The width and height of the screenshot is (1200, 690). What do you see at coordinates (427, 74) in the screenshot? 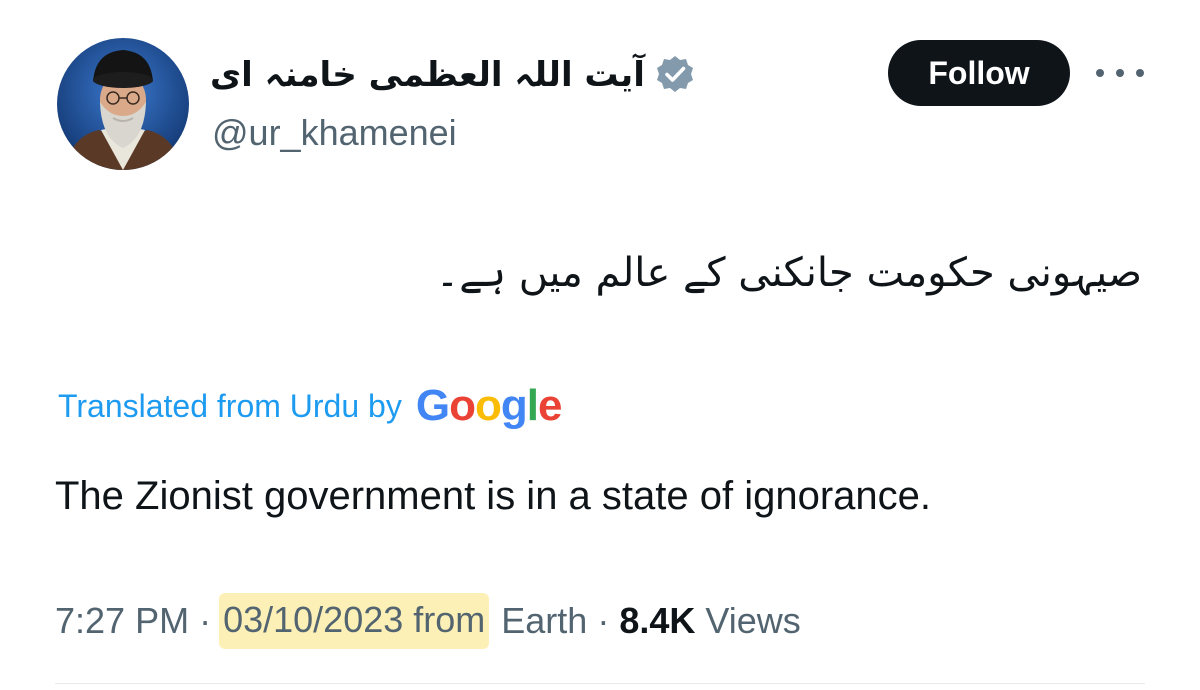
I see `display-name: آیت اللہ العظمی خامنہ ای` at bounding box center [427, 74].